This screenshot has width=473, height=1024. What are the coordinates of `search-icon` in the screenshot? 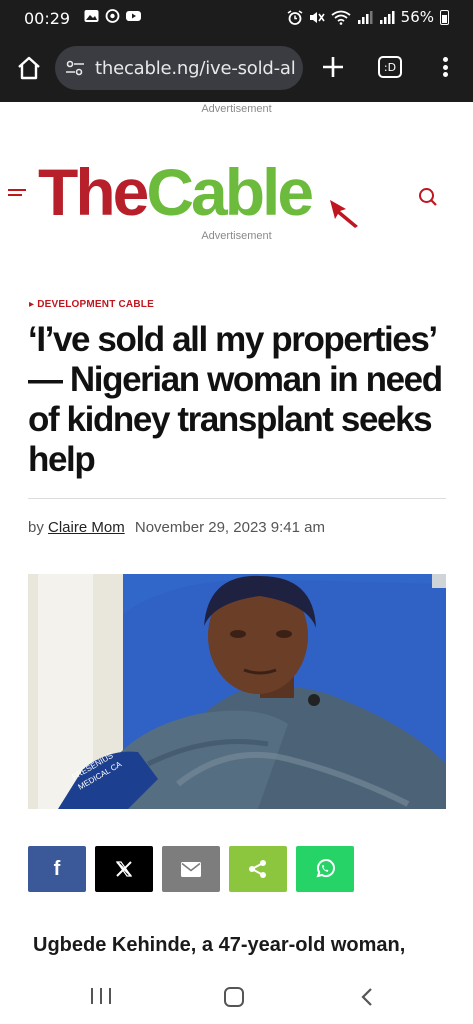 It's located at (428, 197).